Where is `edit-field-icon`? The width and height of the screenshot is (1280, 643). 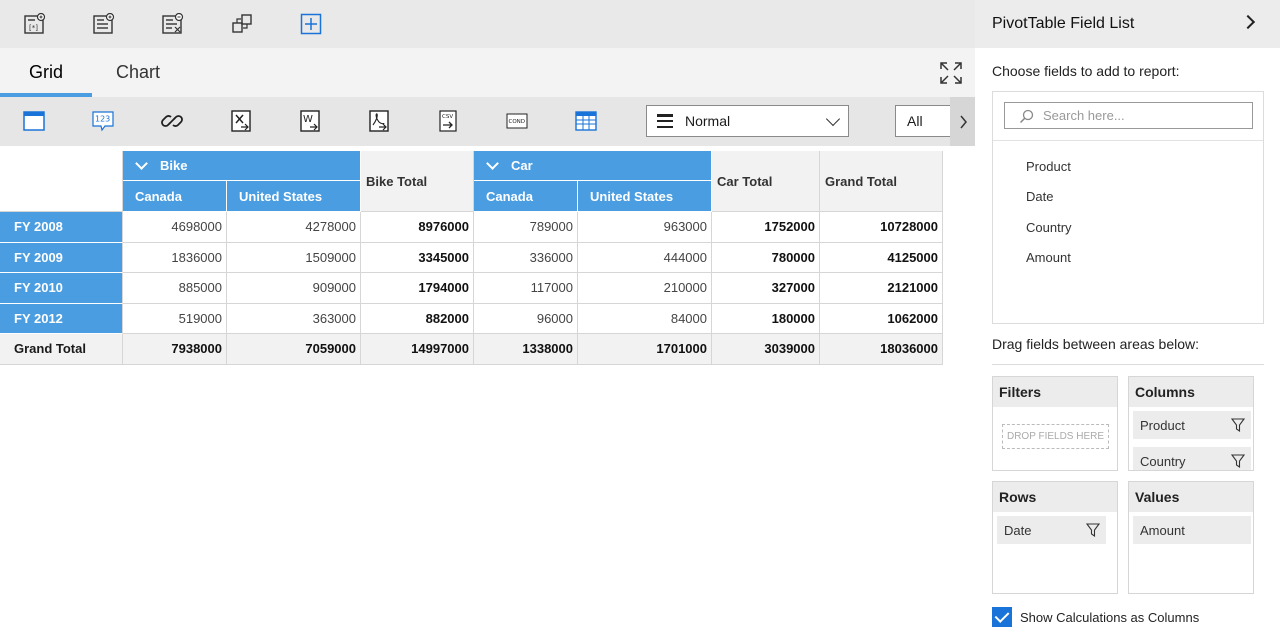
edit-field-icon is located at coordinates (173, 24).